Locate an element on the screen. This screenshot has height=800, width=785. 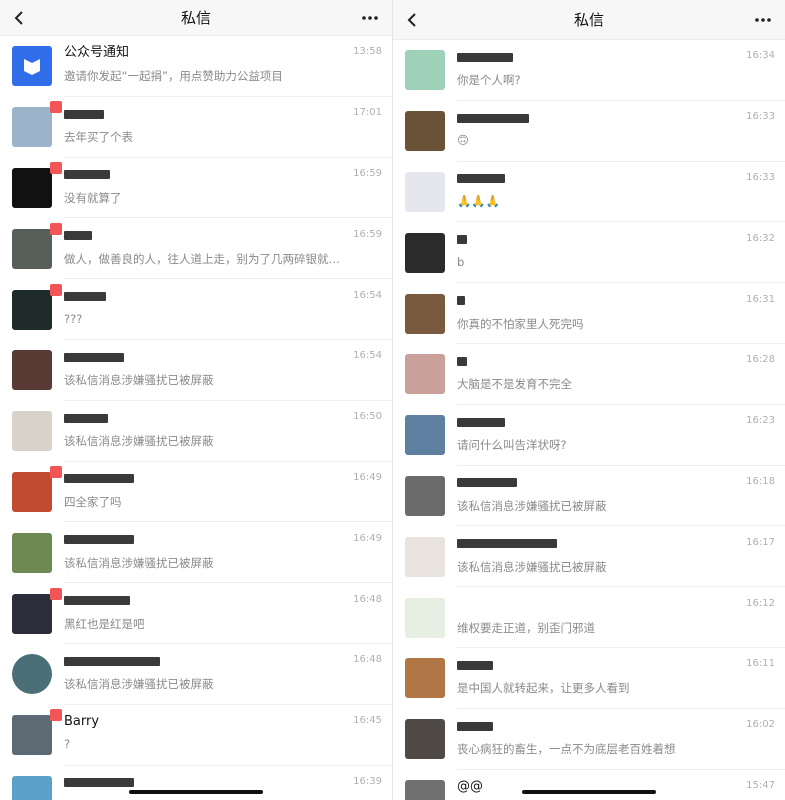
message-item: 维权要走正道，别歪门邪道 16:12 is located at coordinates (589, 617).